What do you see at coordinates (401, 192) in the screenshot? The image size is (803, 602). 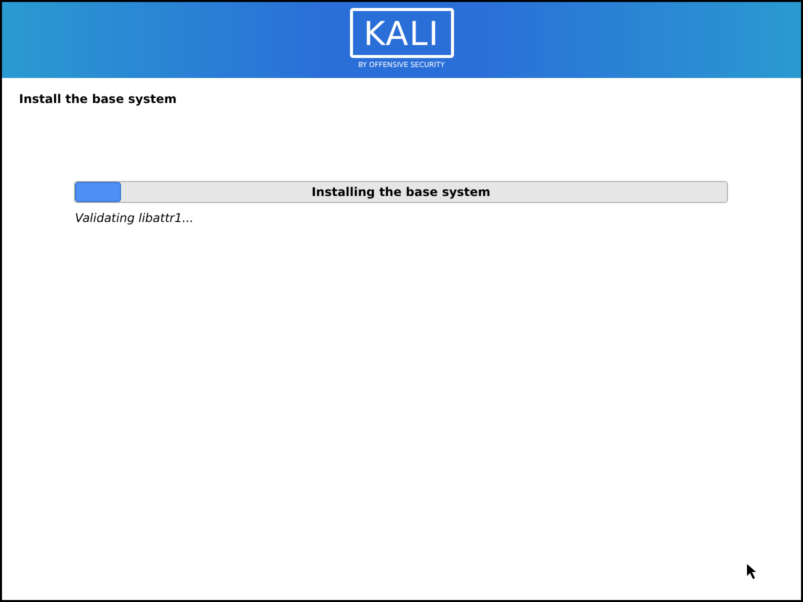 I see `progress-label: Installing the base system` at bounding box center [401, 192].